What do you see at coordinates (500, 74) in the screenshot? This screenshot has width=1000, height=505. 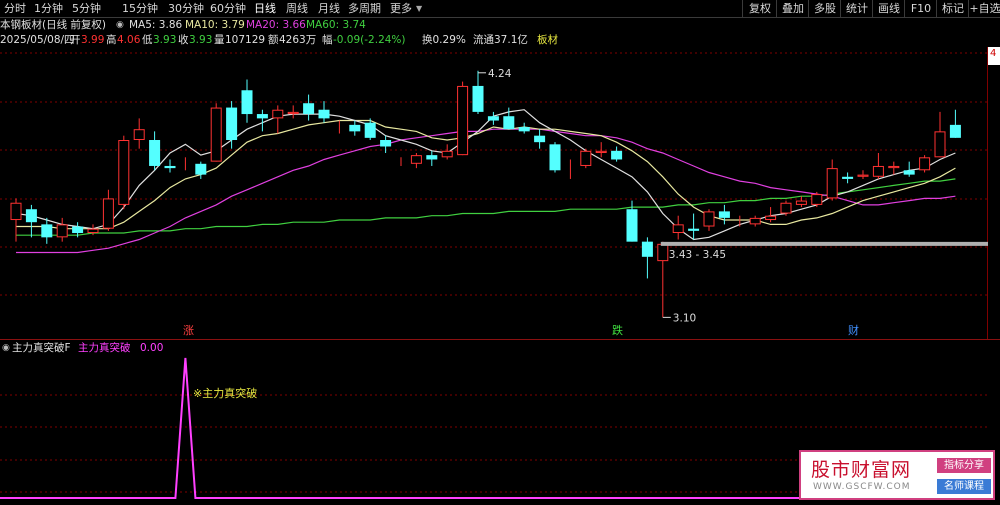 I see `high-price-label: 4.24` at bounding box center [500, 74].